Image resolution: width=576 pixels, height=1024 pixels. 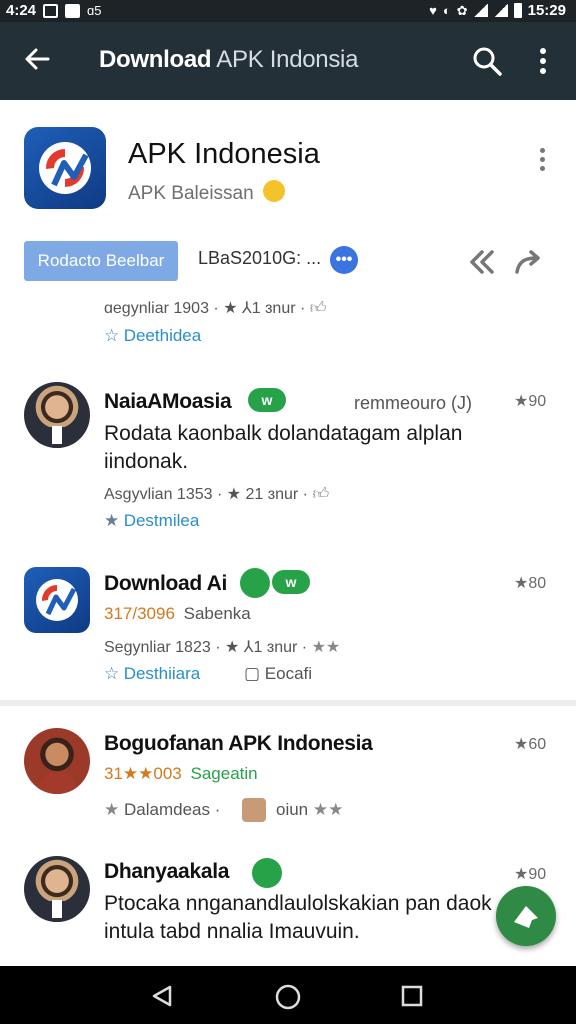 What do you see at coordinates (151, 521) in the screenshot?
I see `review-tag: ★ Destmilea` at bounding box center [151, 521].